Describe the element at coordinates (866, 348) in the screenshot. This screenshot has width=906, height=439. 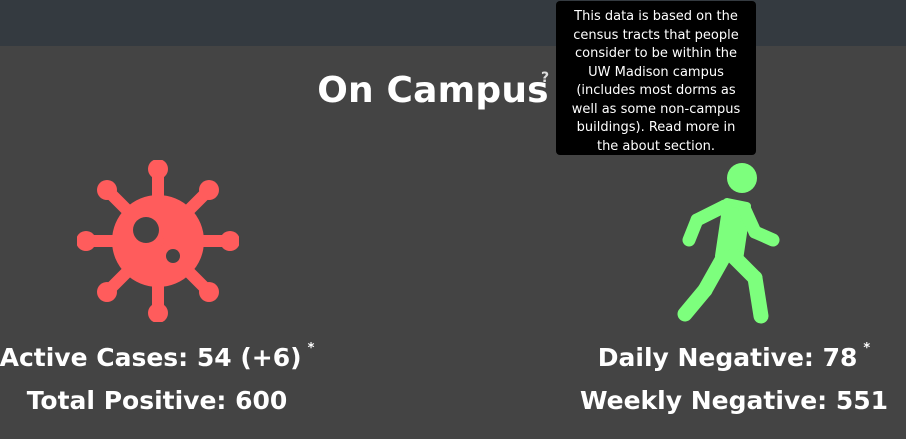
I see `daily-negative-footnote-trigger: *` at that location.